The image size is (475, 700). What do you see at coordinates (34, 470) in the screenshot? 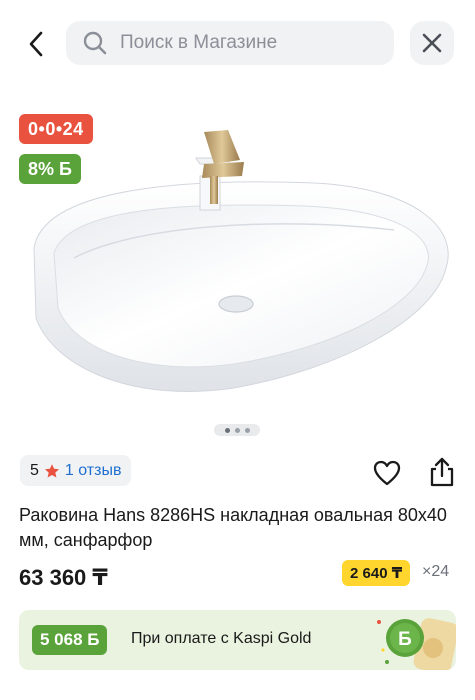
I see `rating-value: 5` at bounding box center [34, 470].